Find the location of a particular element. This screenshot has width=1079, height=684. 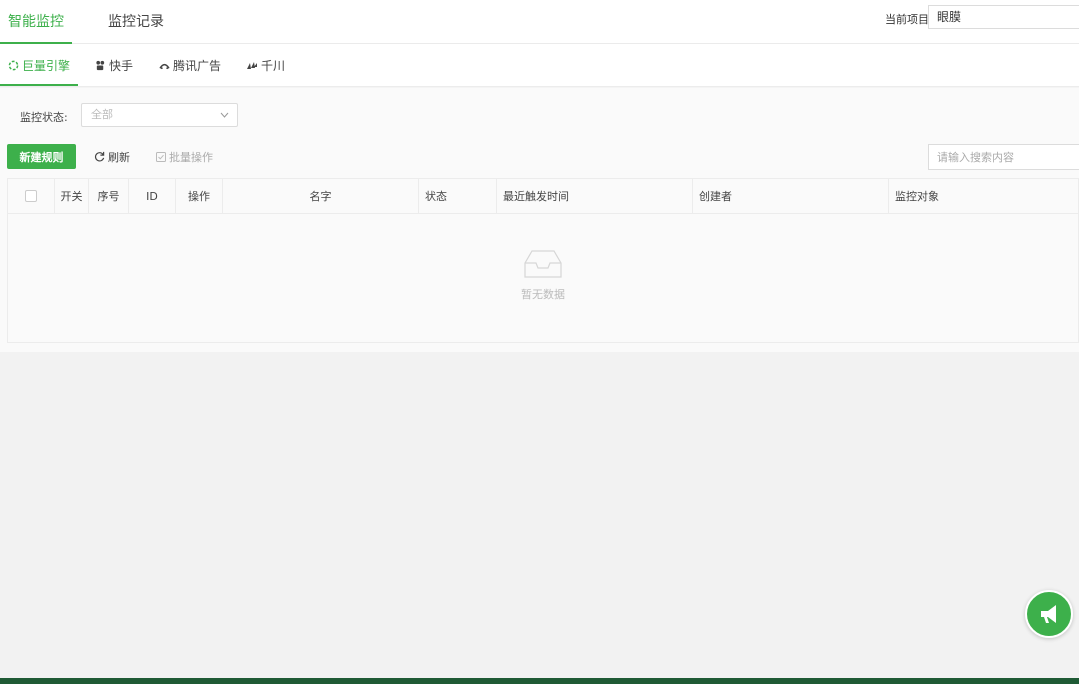

platform-tab-tencent-ads: 腾讯广告 is located at coordinates (190, 65).